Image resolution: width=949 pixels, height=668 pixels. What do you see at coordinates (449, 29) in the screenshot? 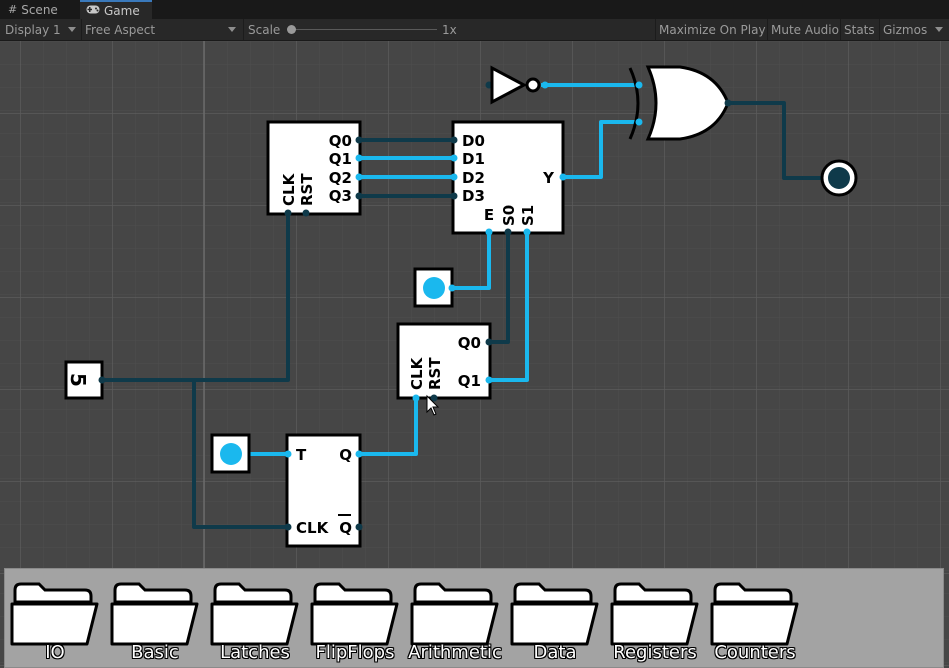
I see `scale-value: 1x` at bounding box center [449, 29].